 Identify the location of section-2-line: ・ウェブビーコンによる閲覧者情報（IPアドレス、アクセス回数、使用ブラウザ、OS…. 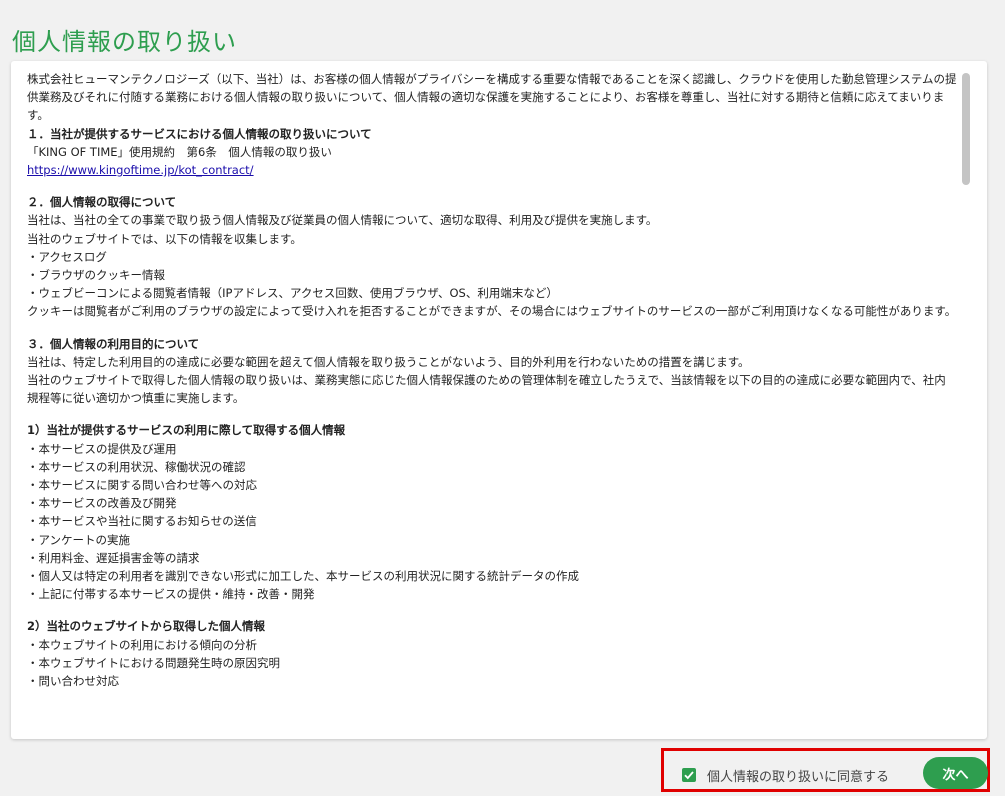
(292, 293).